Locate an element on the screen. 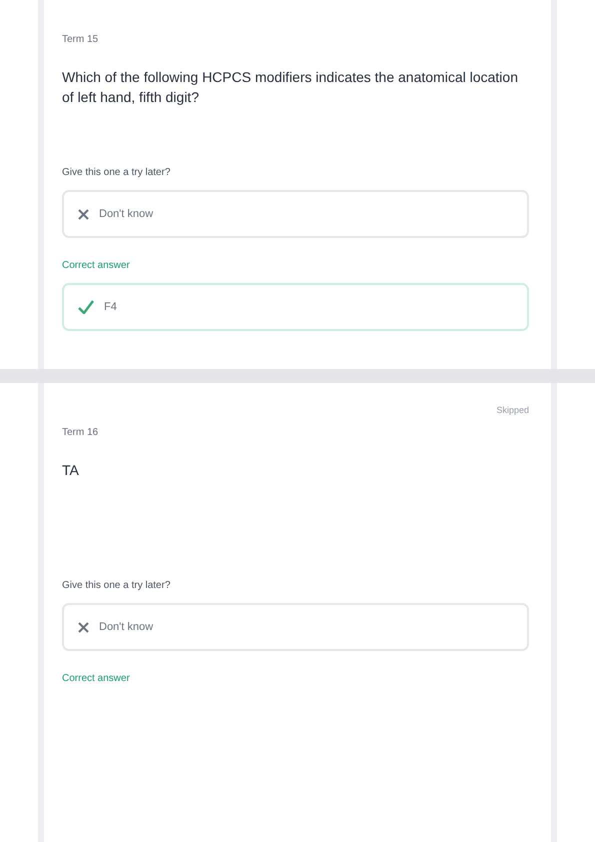 Image resolution: width=595 pixels, height=842 pixels. term-label: Term 15 is located at coordinates (81, 39).